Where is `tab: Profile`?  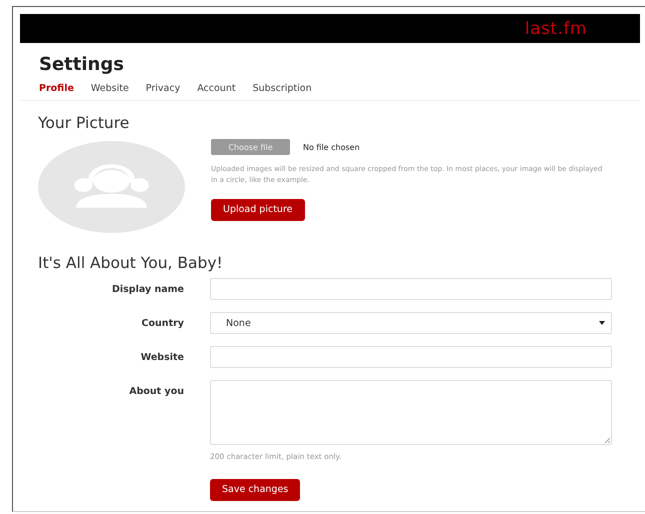 tab: Profile is located at coordinates (56, 88).